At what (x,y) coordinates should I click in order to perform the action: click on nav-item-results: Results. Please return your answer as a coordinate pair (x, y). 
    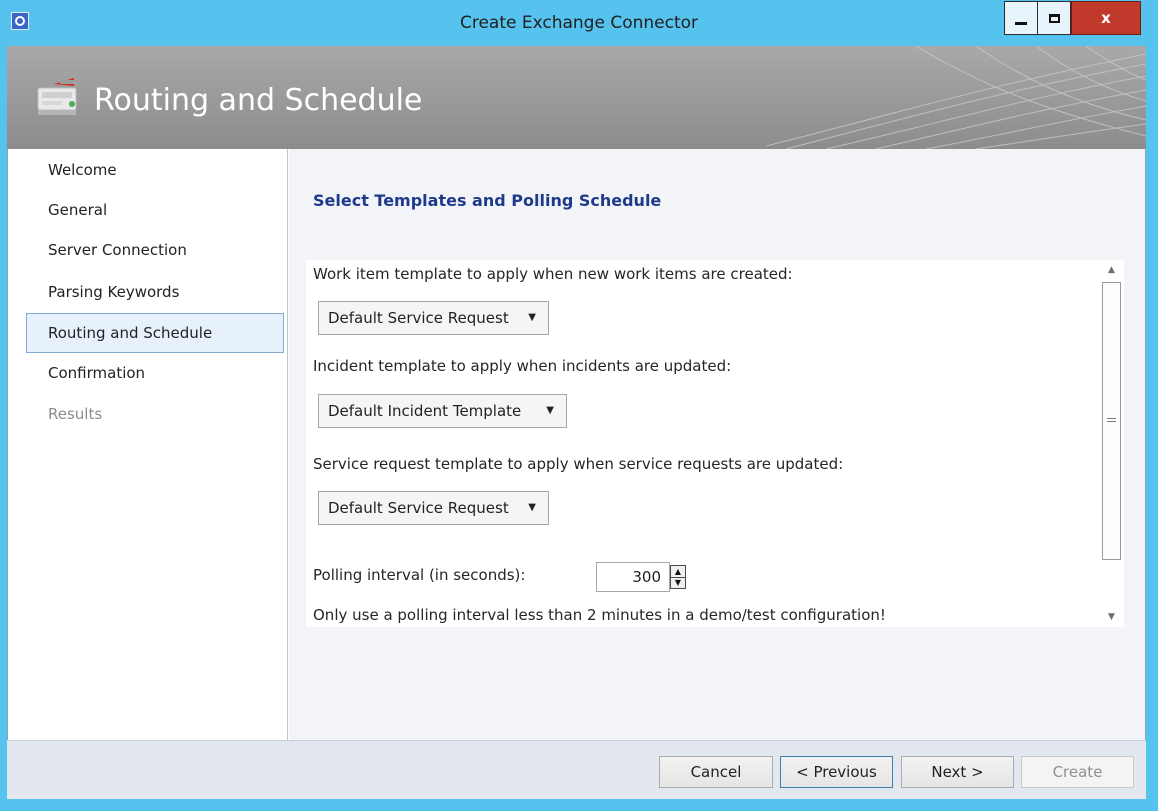
    Looking at the image, I should click on (75, 414).